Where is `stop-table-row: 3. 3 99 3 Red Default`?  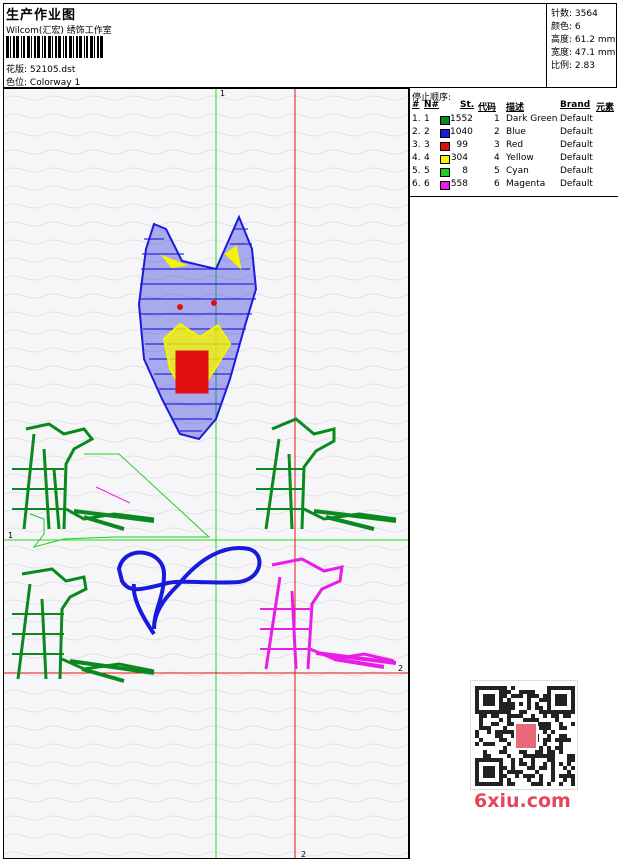 stop-table-row: 3. 3 99 3 Red Default is located at coordinates (514, 146).